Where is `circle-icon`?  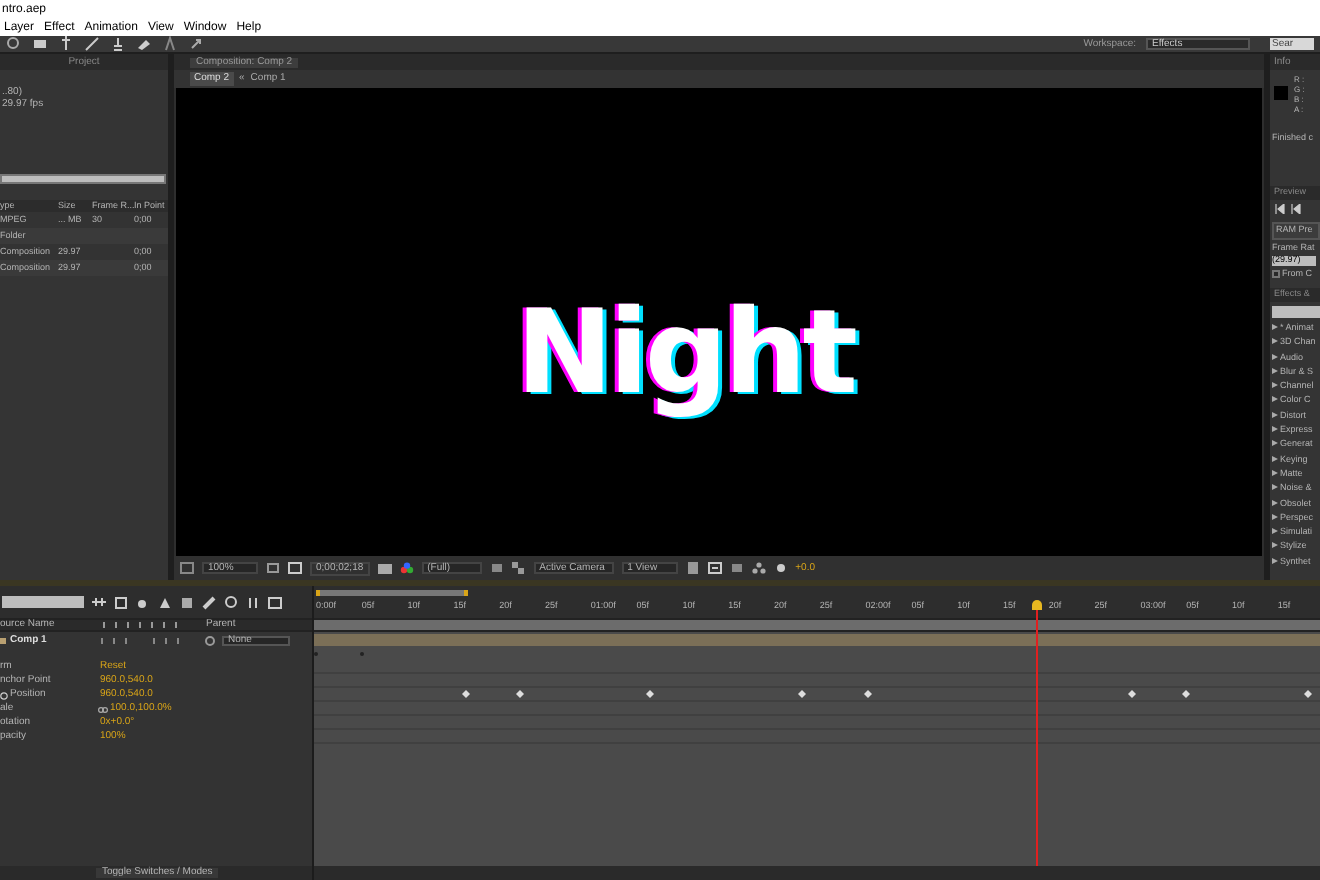 circle-icon is located at coordinates (143, 602).